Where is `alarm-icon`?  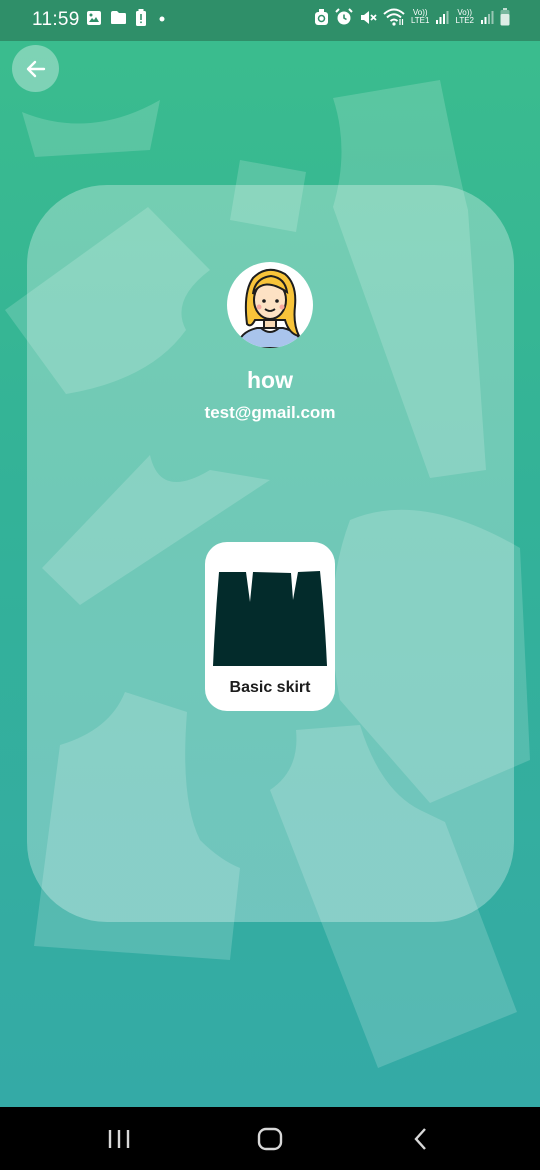
alarm-icon is located at coordinates (344, 16).